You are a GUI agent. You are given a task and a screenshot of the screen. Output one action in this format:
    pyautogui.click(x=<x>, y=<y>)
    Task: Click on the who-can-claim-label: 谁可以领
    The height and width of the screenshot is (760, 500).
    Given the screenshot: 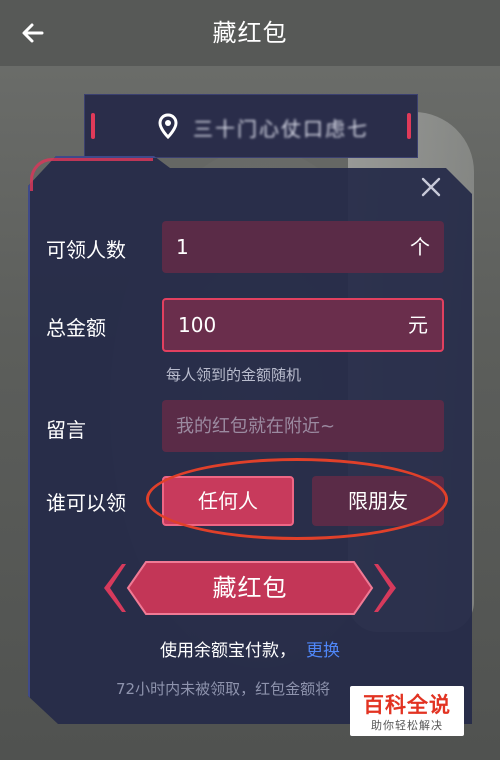 What is the action you would take?
    pyautogui.click(x=86, y=503)
    